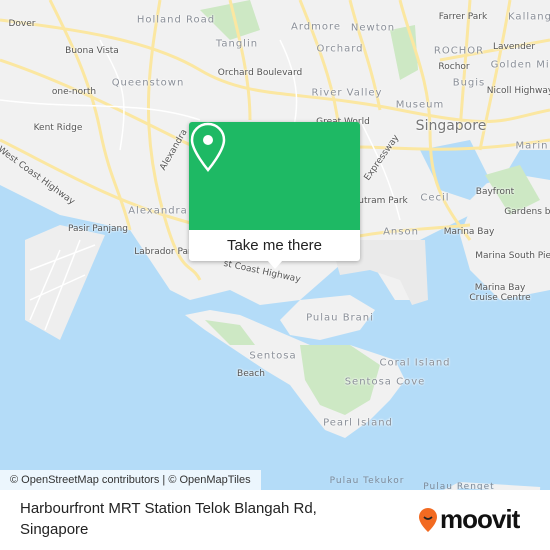 This screenshot has height=550, width=550. Describe the element at coordinates (500, 288) in the screenshot. I see `label-cruise-centre-1: Marina Bay` at that location.